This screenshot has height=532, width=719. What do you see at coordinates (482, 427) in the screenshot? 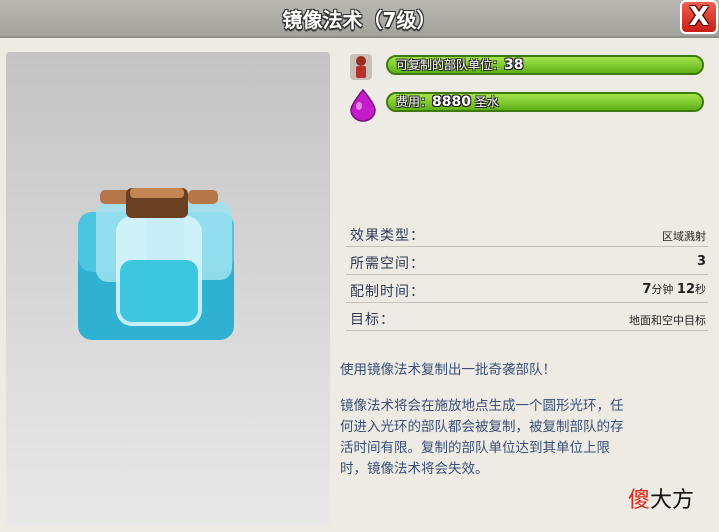
I see `description-line: 何进入光环的部队都会被复制，被复制部队的存` at bounding box center [482, 427].